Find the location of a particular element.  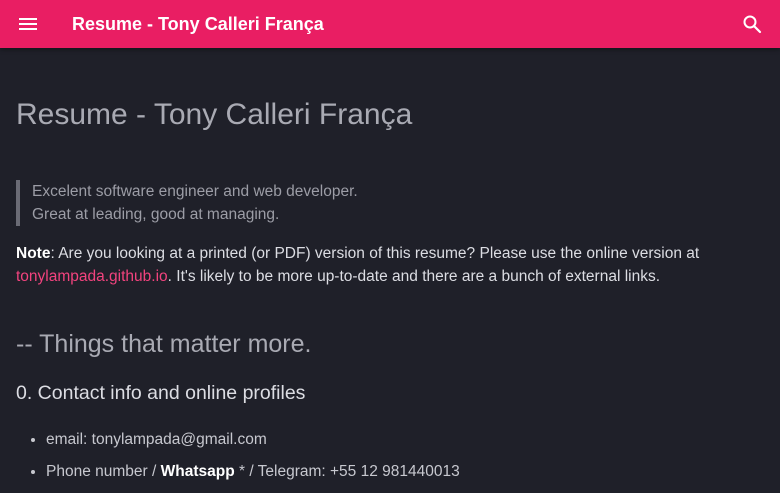

search-icon is located at coordinates (752, 24).